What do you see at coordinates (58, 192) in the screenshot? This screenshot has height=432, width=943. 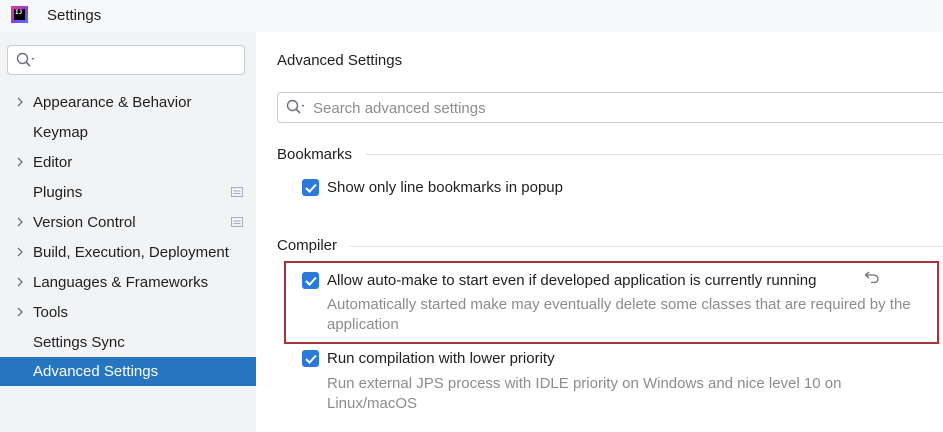 I see `sidebar-item-label: Plugins` at bounding box center [58, 192].